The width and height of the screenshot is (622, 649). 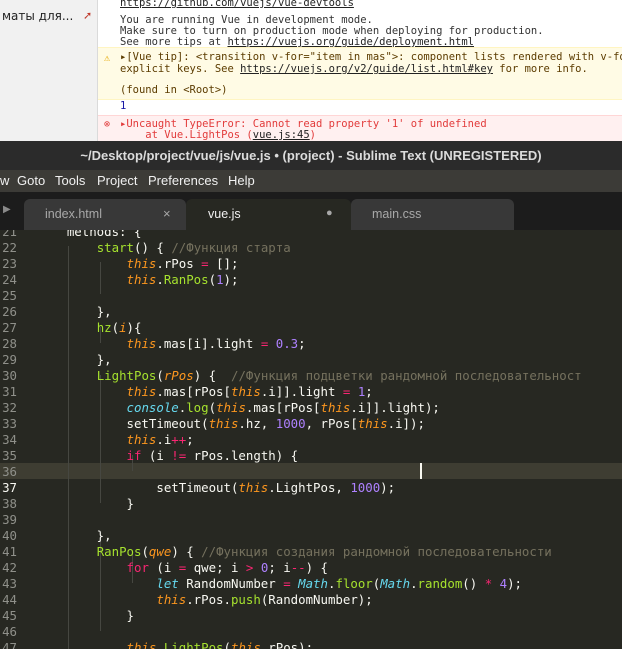 I want to click on line-number: 25, so click(x=9, y=295).